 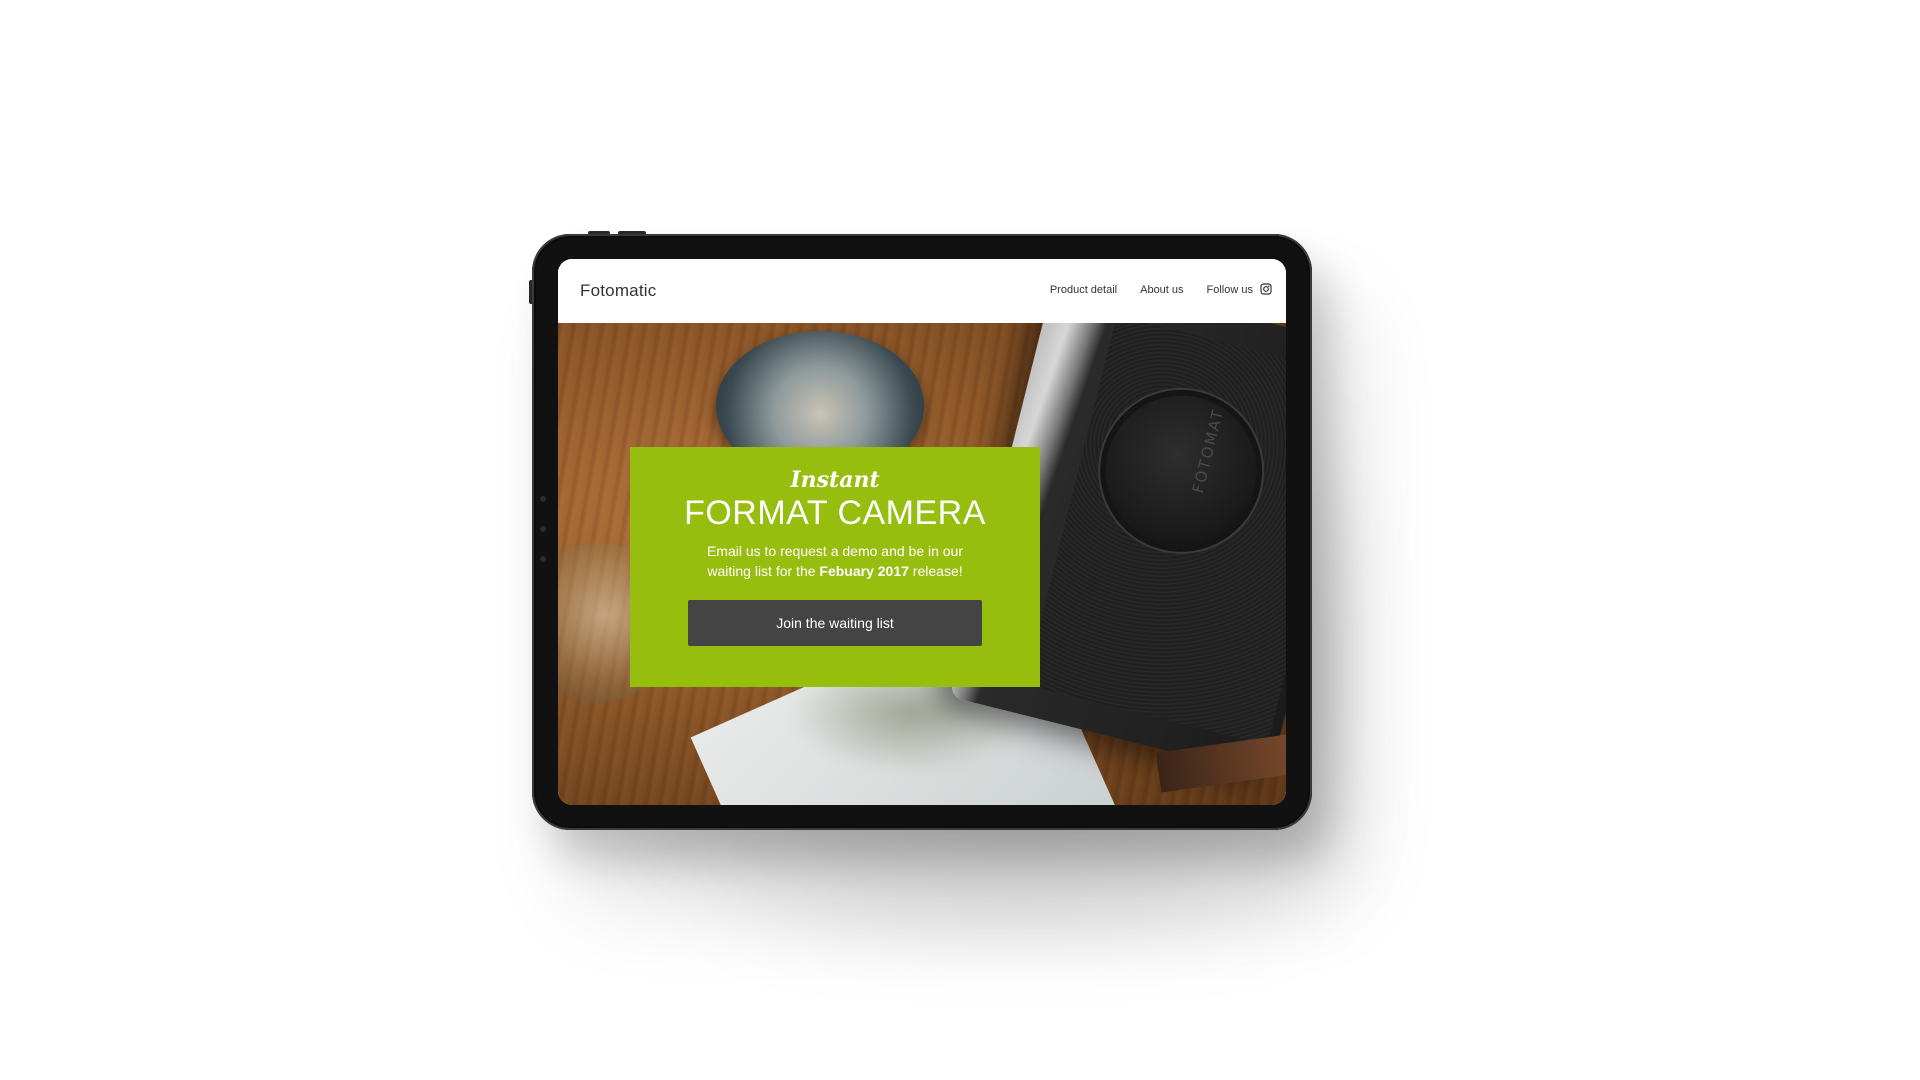 What do you see at coordinates (1161, 290) in the screenshot?
I see `nav-link-about-us: About us` at bounding box center [1161, 290].